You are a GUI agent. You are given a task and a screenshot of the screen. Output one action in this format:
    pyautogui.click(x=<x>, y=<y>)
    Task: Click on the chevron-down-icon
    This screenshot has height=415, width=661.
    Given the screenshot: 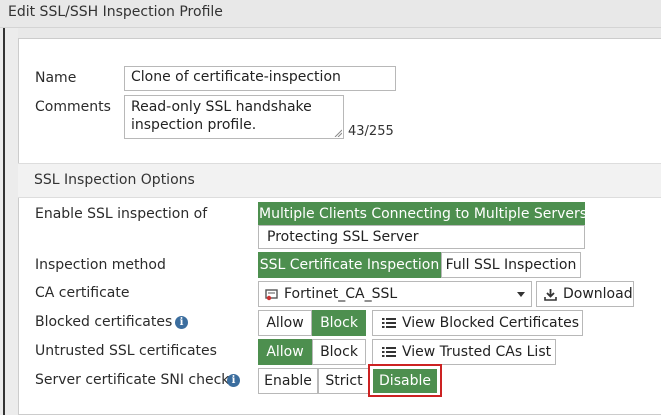 What is the action you would take?
    pyautogui.click(x=521, y=294)
    